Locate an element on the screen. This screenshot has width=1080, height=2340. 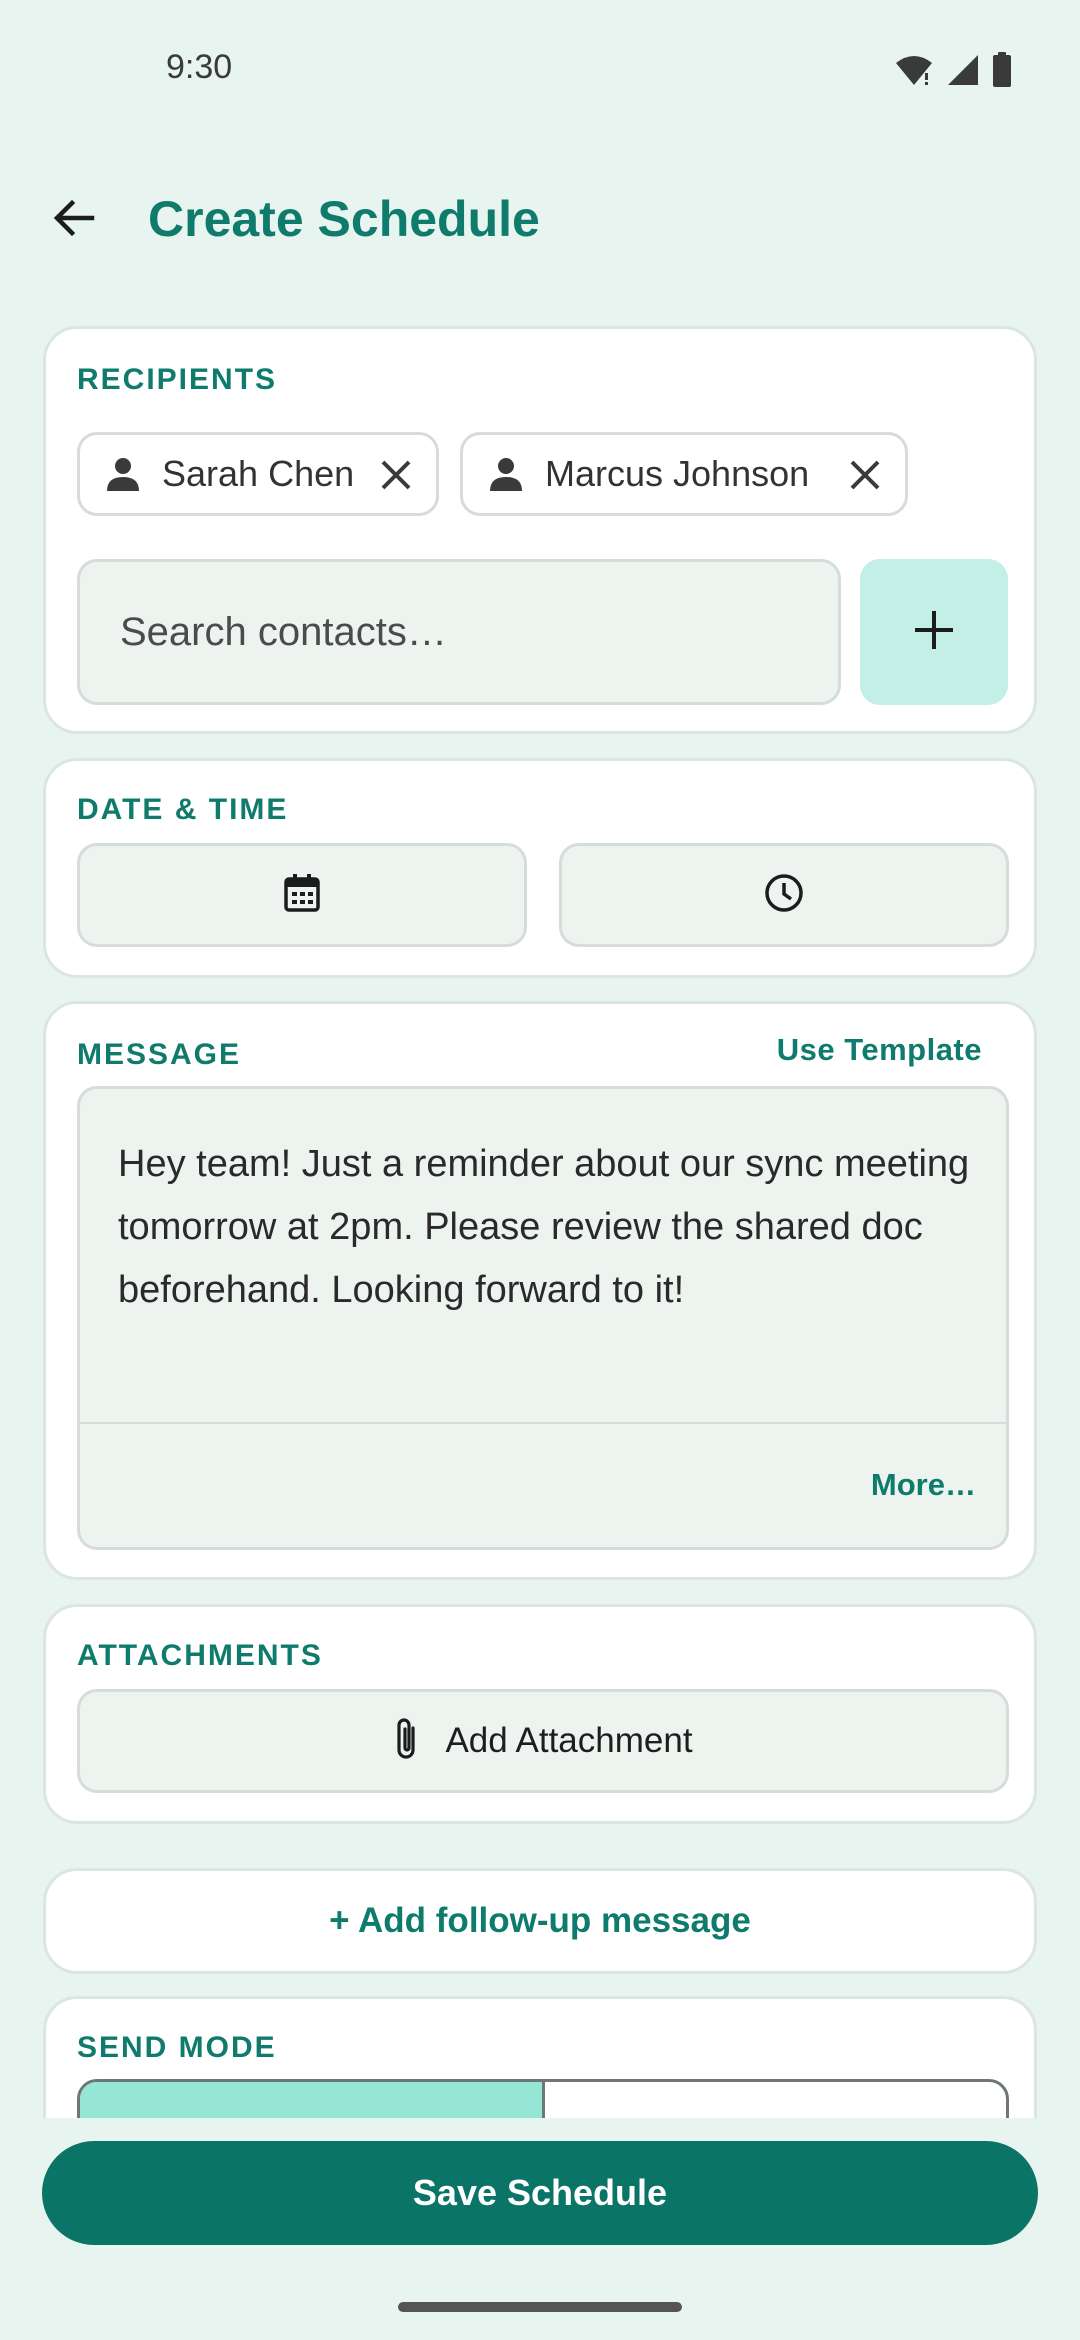
message-divider is located at coordinates (543, 1423).